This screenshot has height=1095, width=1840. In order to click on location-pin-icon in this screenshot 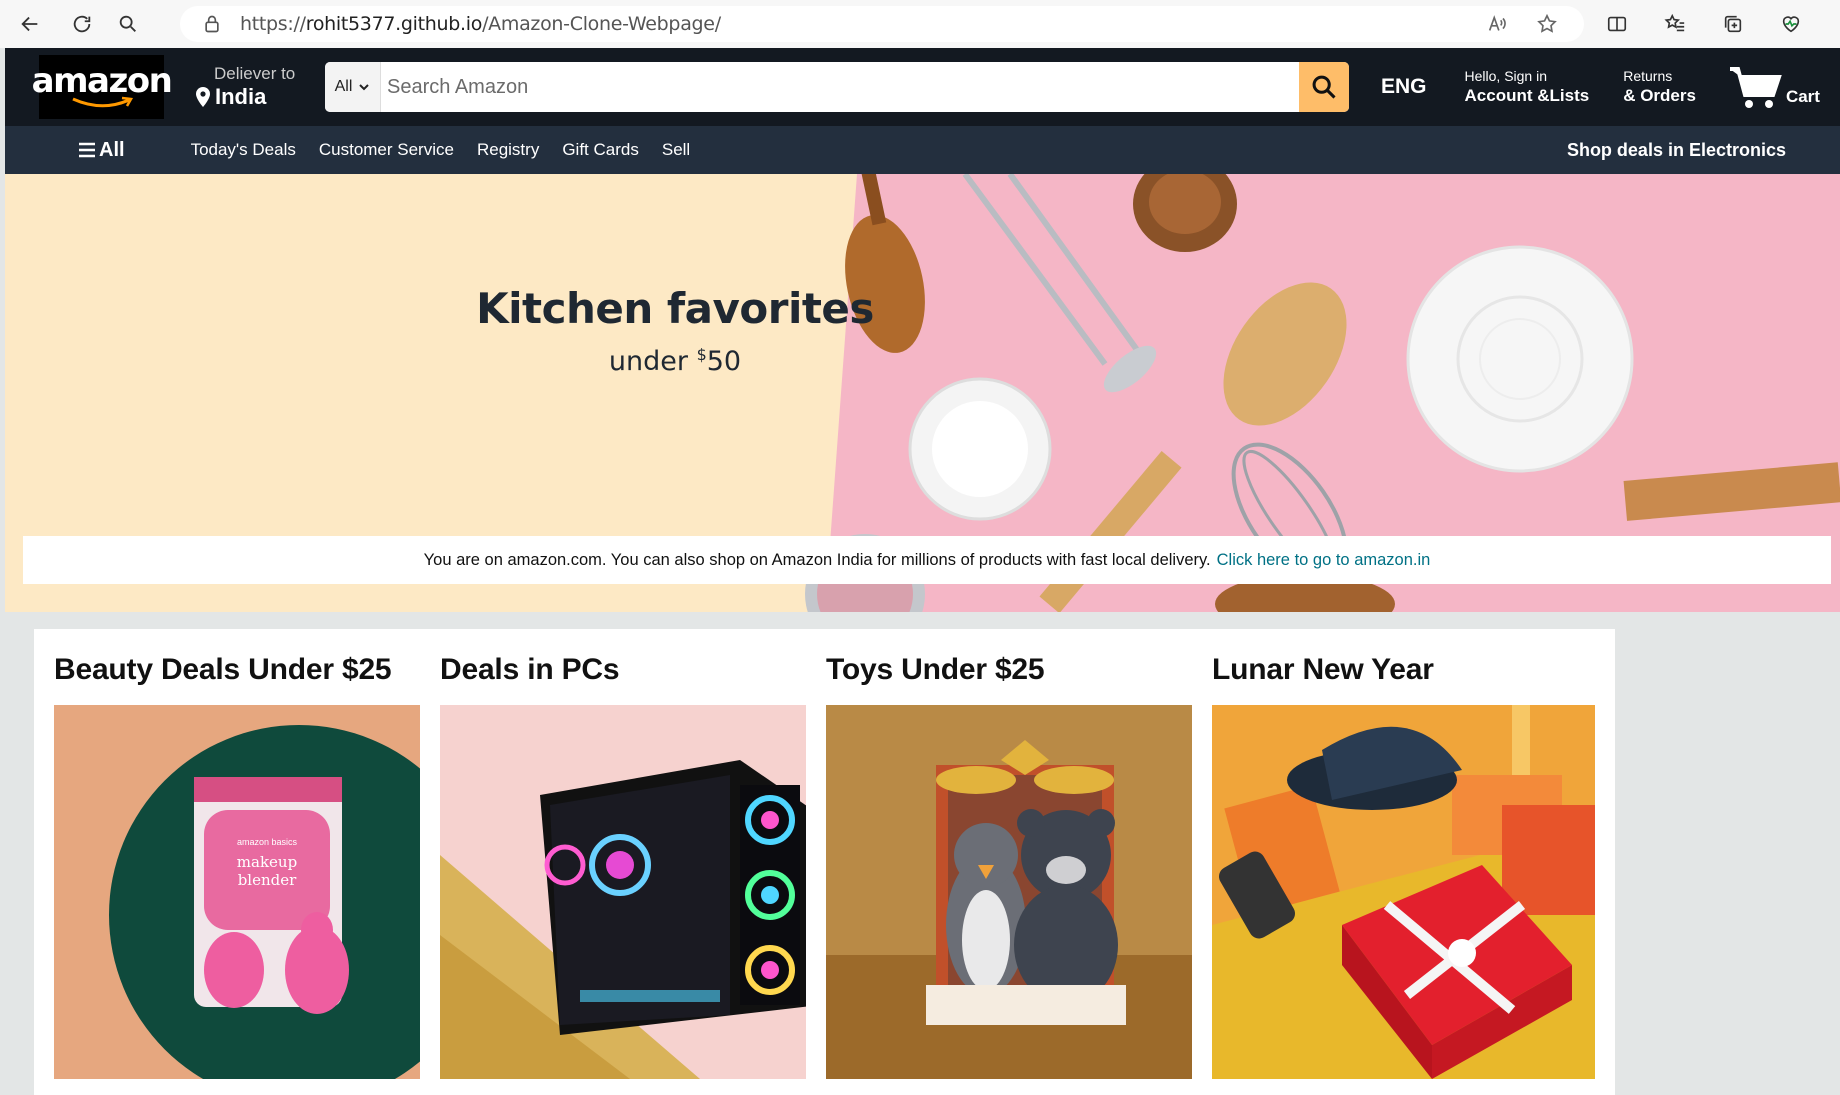, I will do `click(203, 97)`.